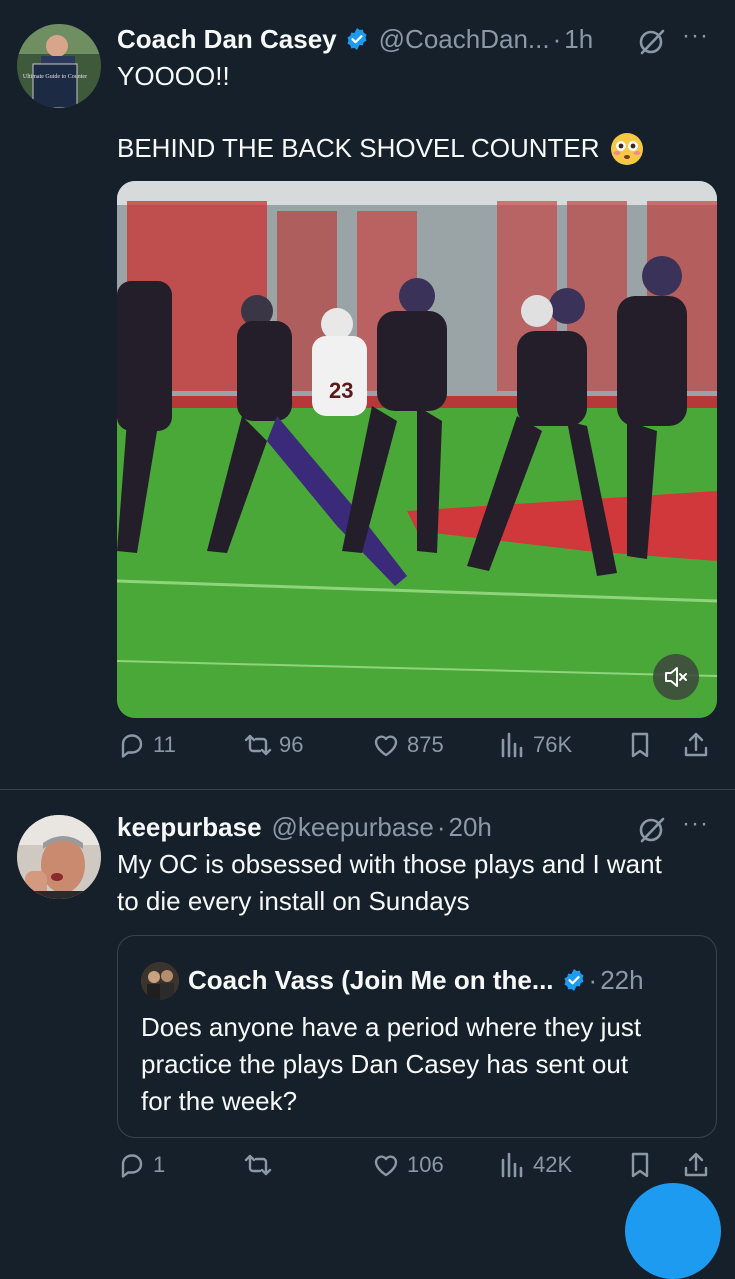 This screenshot has width=735, height=1279. I want to click on tweet-text-line2: BEHIND THE BACK SHOVEL COUNTER, so click(380, 148).